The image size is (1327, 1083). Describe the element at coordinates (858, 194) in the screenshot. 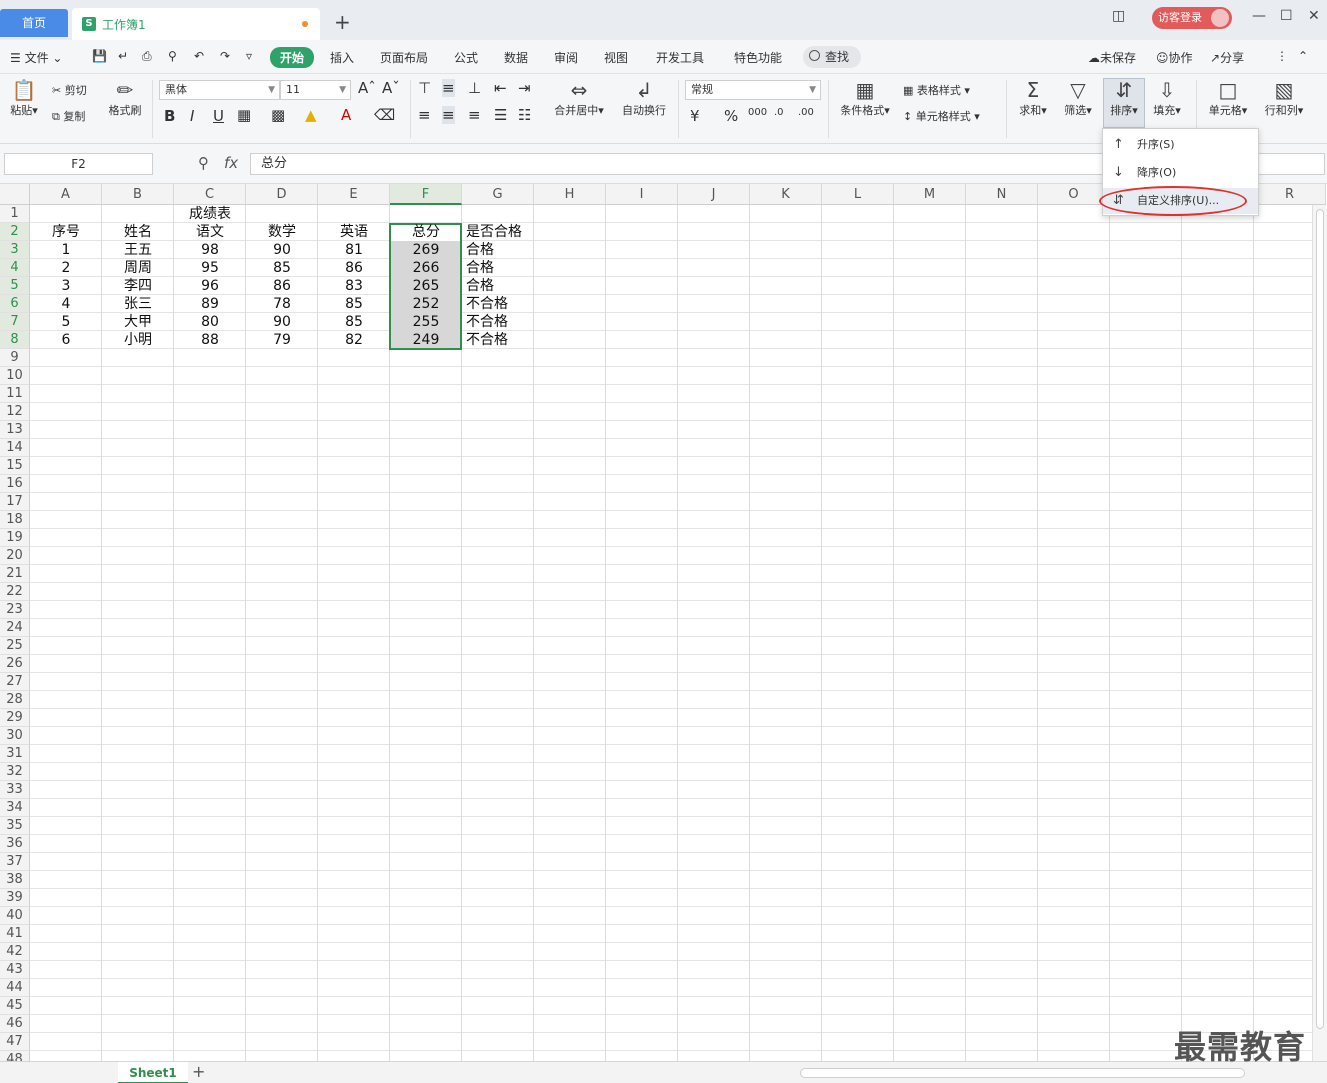

I see `column-header-l: L` at that location.